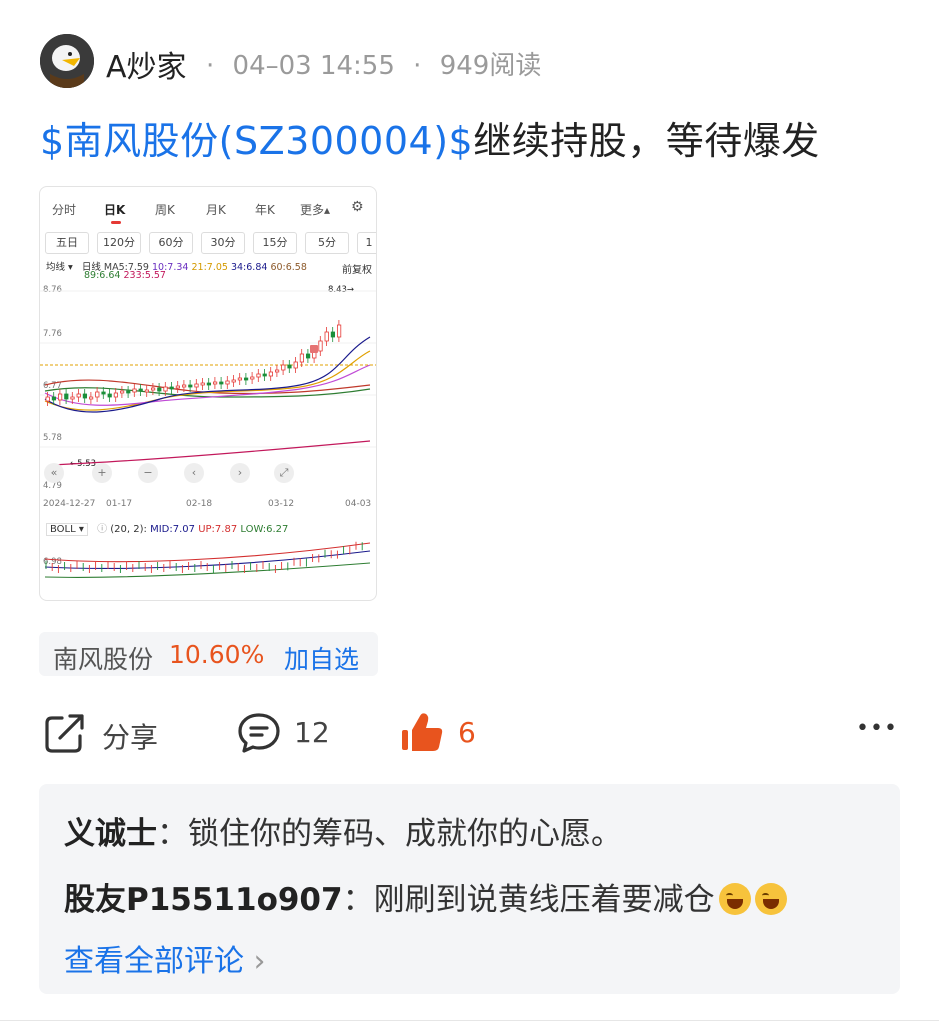  I want to click on stock-chip: 南风股份 10.60% 加自选, so click(208, 654).